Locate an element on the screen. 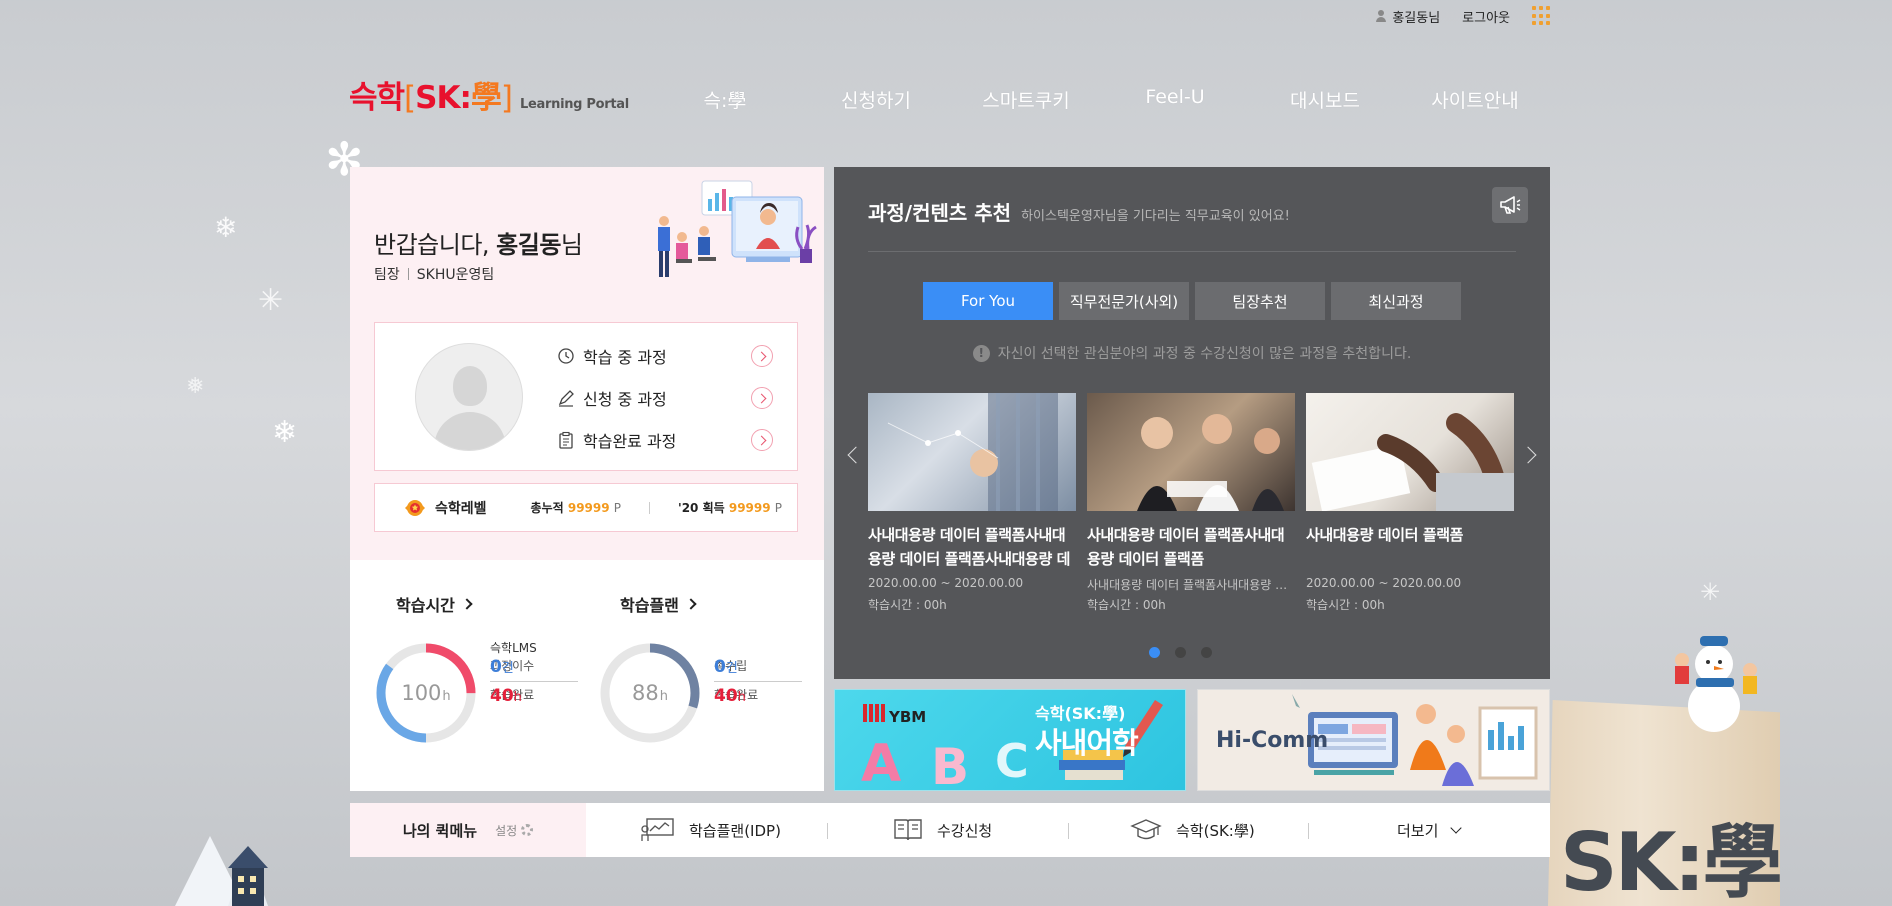  level-bar: 슥학레벨 총누적 99999 P '20 획득 99999 P is located at coordinates (586, 507).